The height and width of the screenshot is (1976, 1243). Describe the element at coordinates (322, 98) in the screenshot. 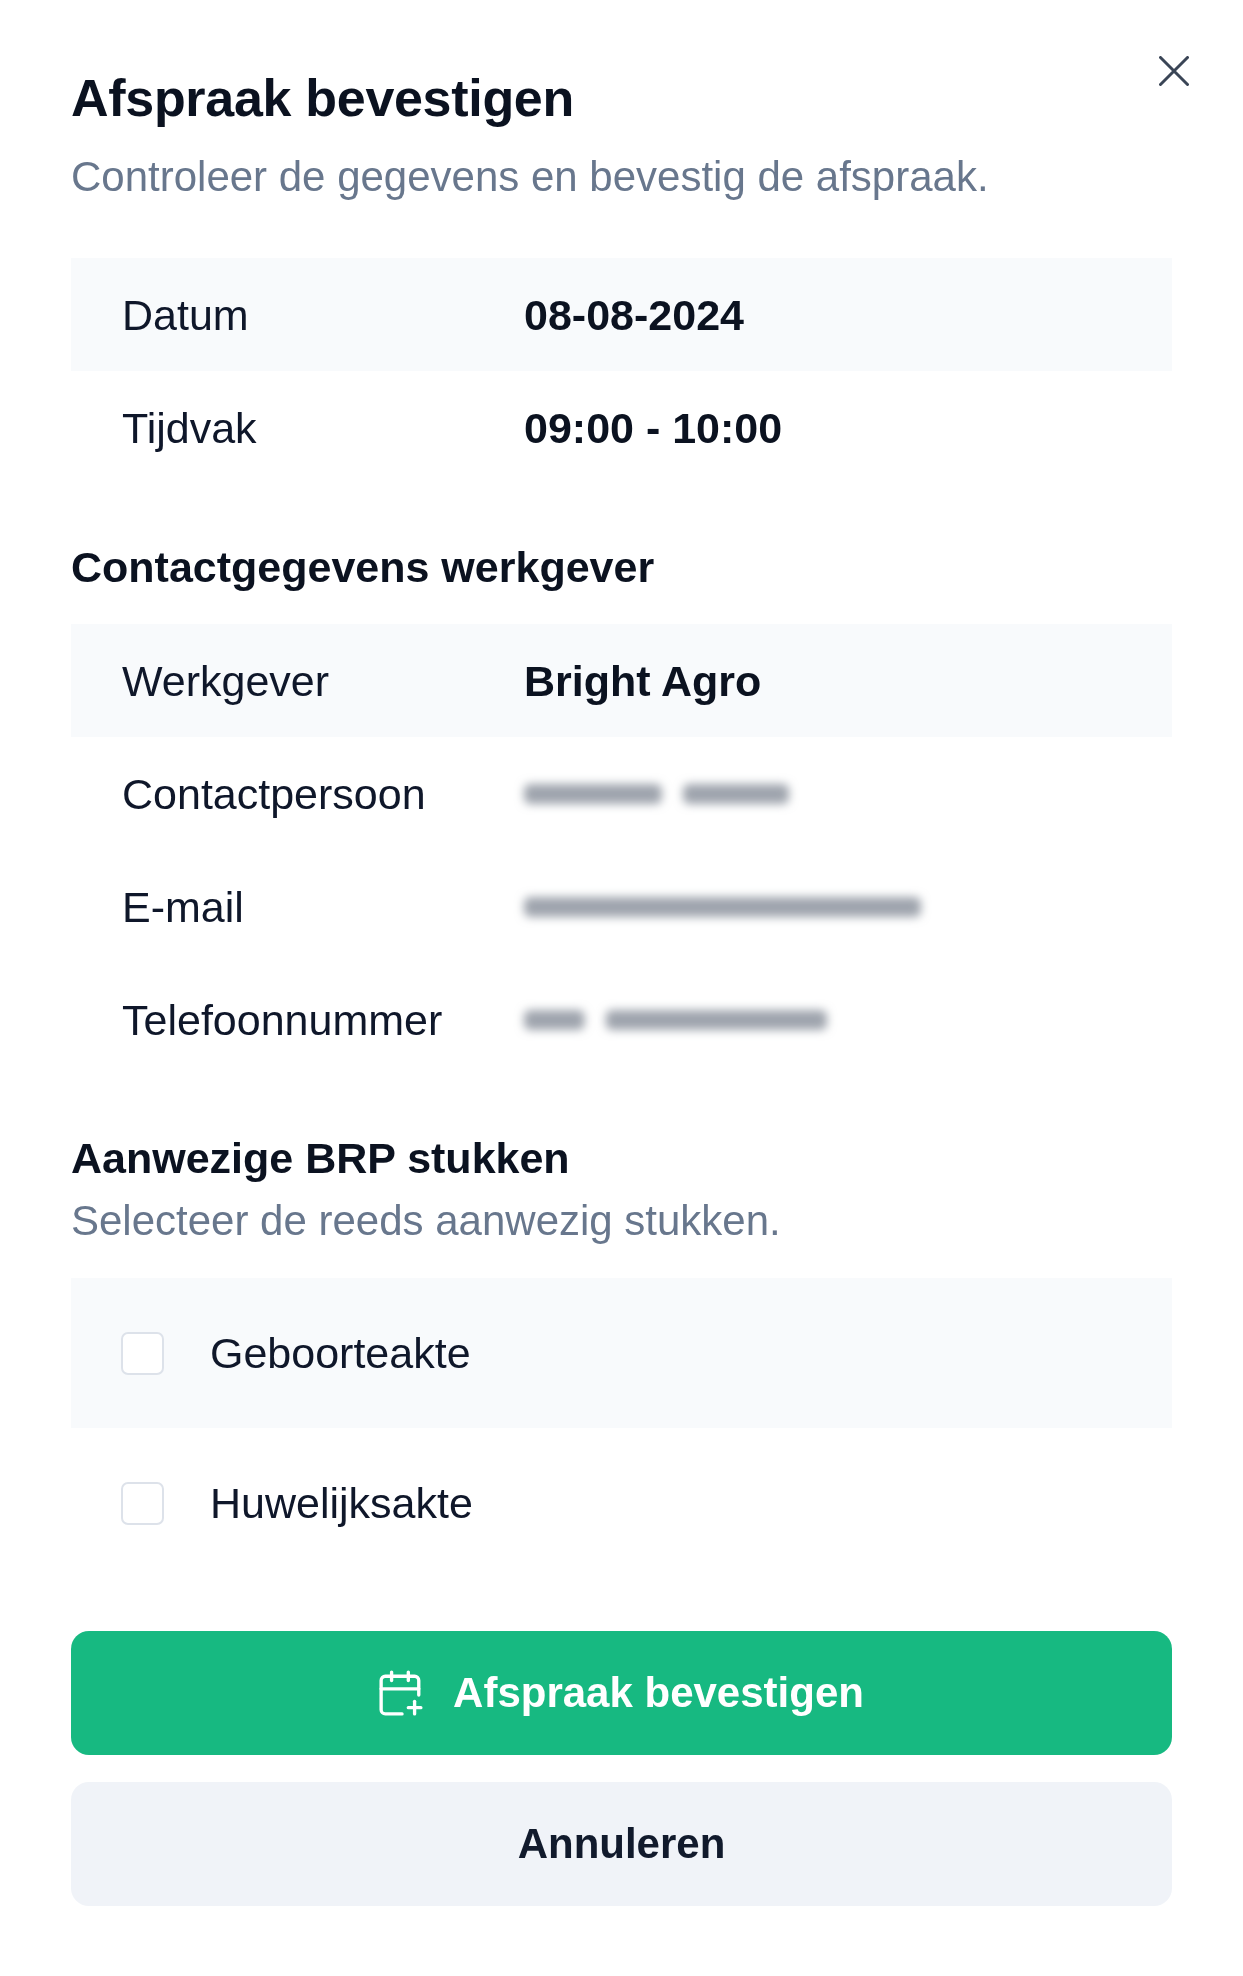

I see `dialog-title: Afspraak bevestigen` at that location.